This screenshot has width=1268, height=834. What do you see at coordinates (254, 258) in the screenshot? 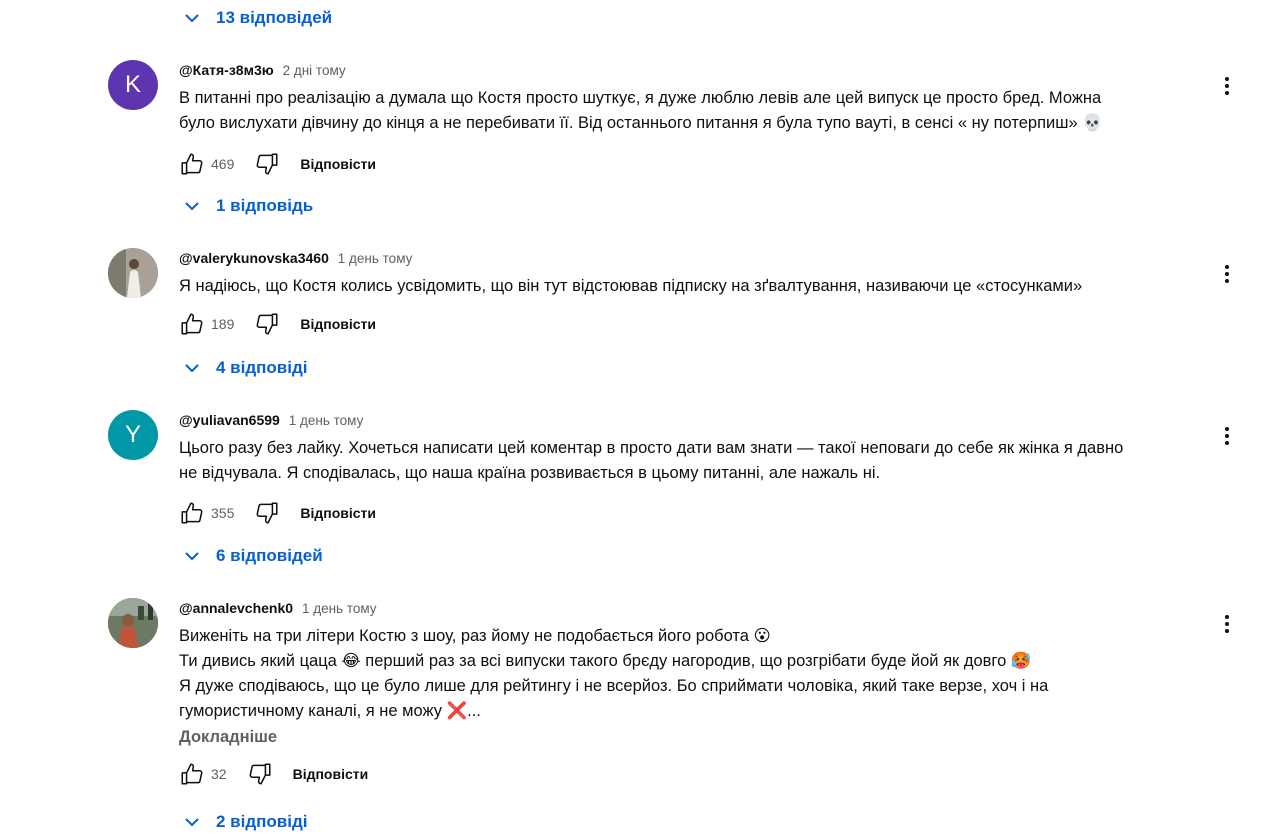
I see `comment-author: @valerykunovska3460` at bounding box center [254, 258].